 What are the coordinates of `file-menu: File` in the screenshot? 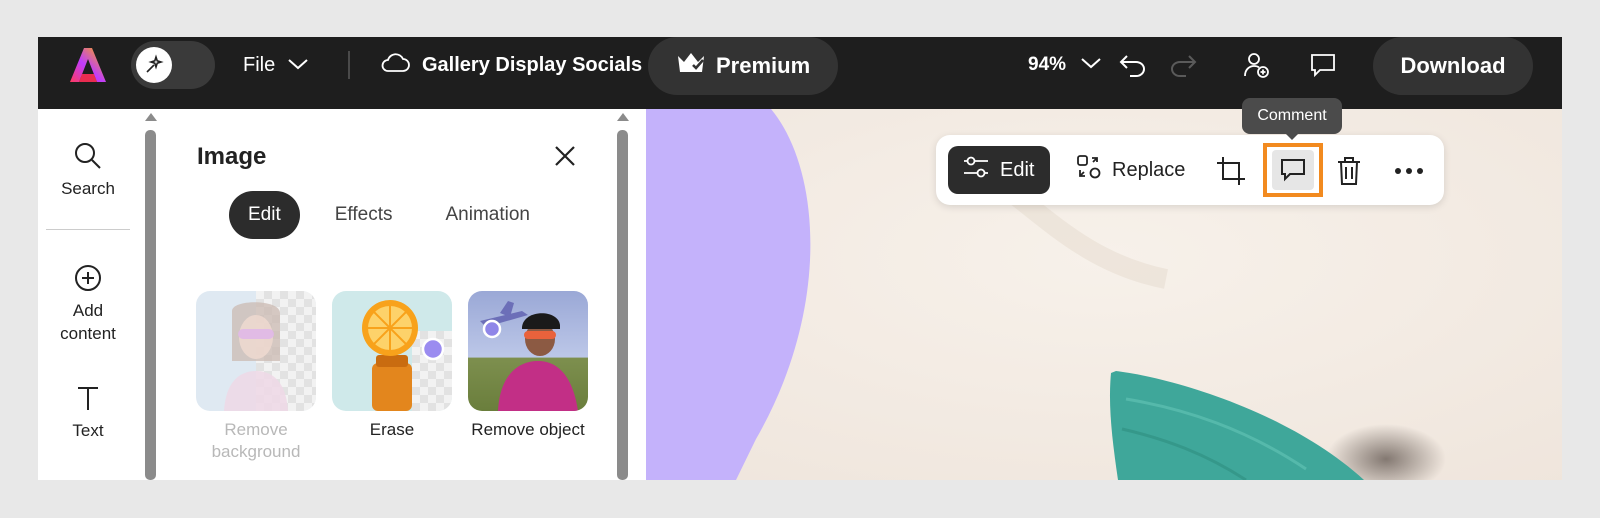 It's located at (276, 65).